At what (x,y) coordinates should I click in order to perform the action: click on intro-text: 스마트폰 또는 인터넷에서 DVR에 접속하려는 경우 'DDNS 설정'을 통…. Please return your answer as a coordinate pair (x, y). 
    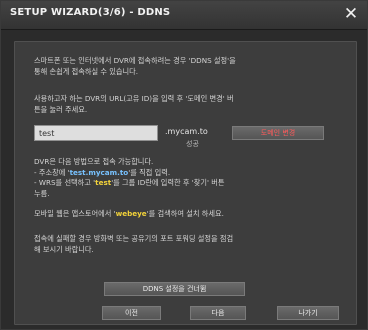
    Looking at the image, I should click on (135, 66).